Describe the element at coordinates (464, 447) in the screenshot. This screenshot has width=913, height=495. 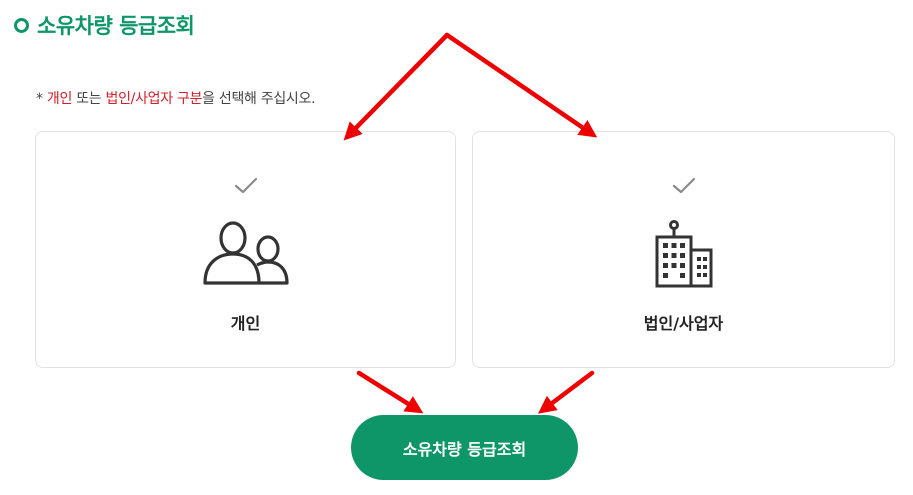
I see `grade-inquiry-button: 소유차량 등급조회` at that location.